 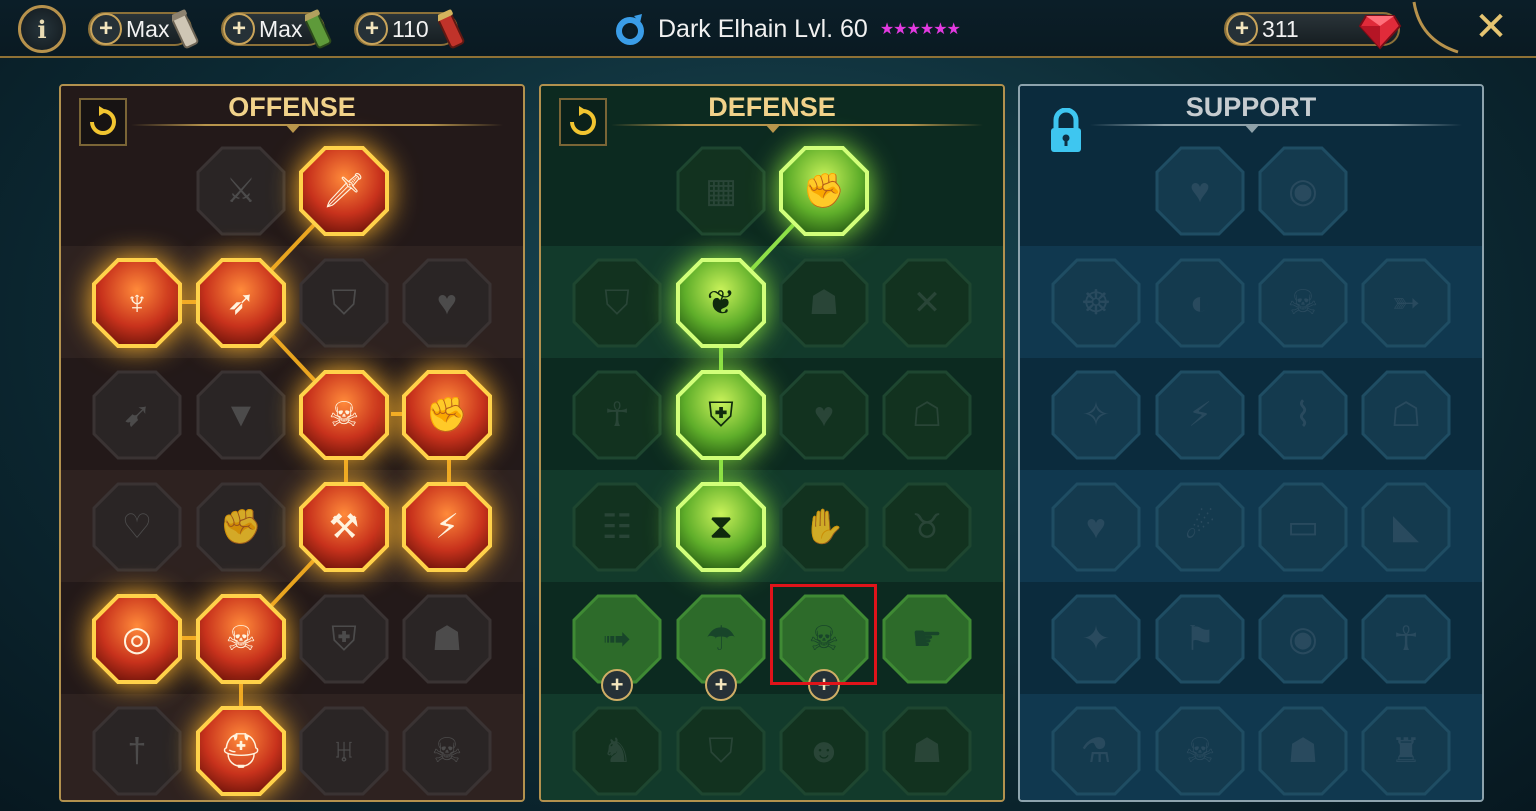 I want to click on swift-arrows-icon: ➳, so click(x=1406, y=303).